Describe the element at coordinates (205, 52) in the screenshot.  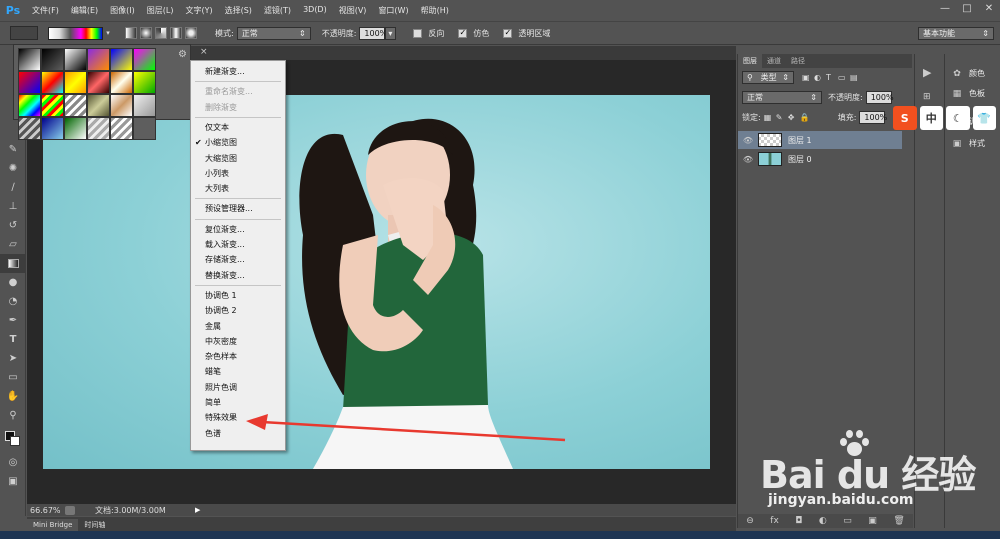
I see `close-icon: ×` at that location.